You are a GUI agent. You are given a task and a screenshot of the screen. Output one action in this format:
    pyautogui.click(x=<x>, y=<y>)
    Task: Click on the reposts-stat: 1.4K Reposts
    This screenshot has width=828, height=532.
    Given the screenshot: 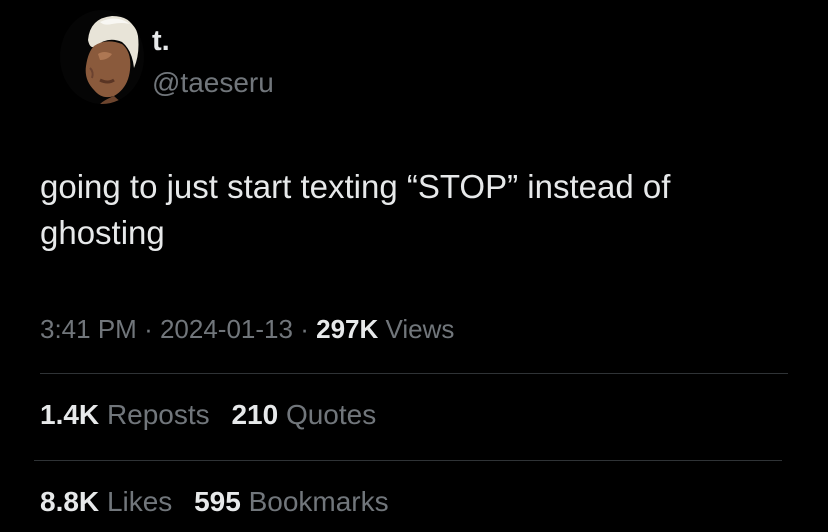 What is the action you would take?
    pyautogui.click(x=125, y=415)
    